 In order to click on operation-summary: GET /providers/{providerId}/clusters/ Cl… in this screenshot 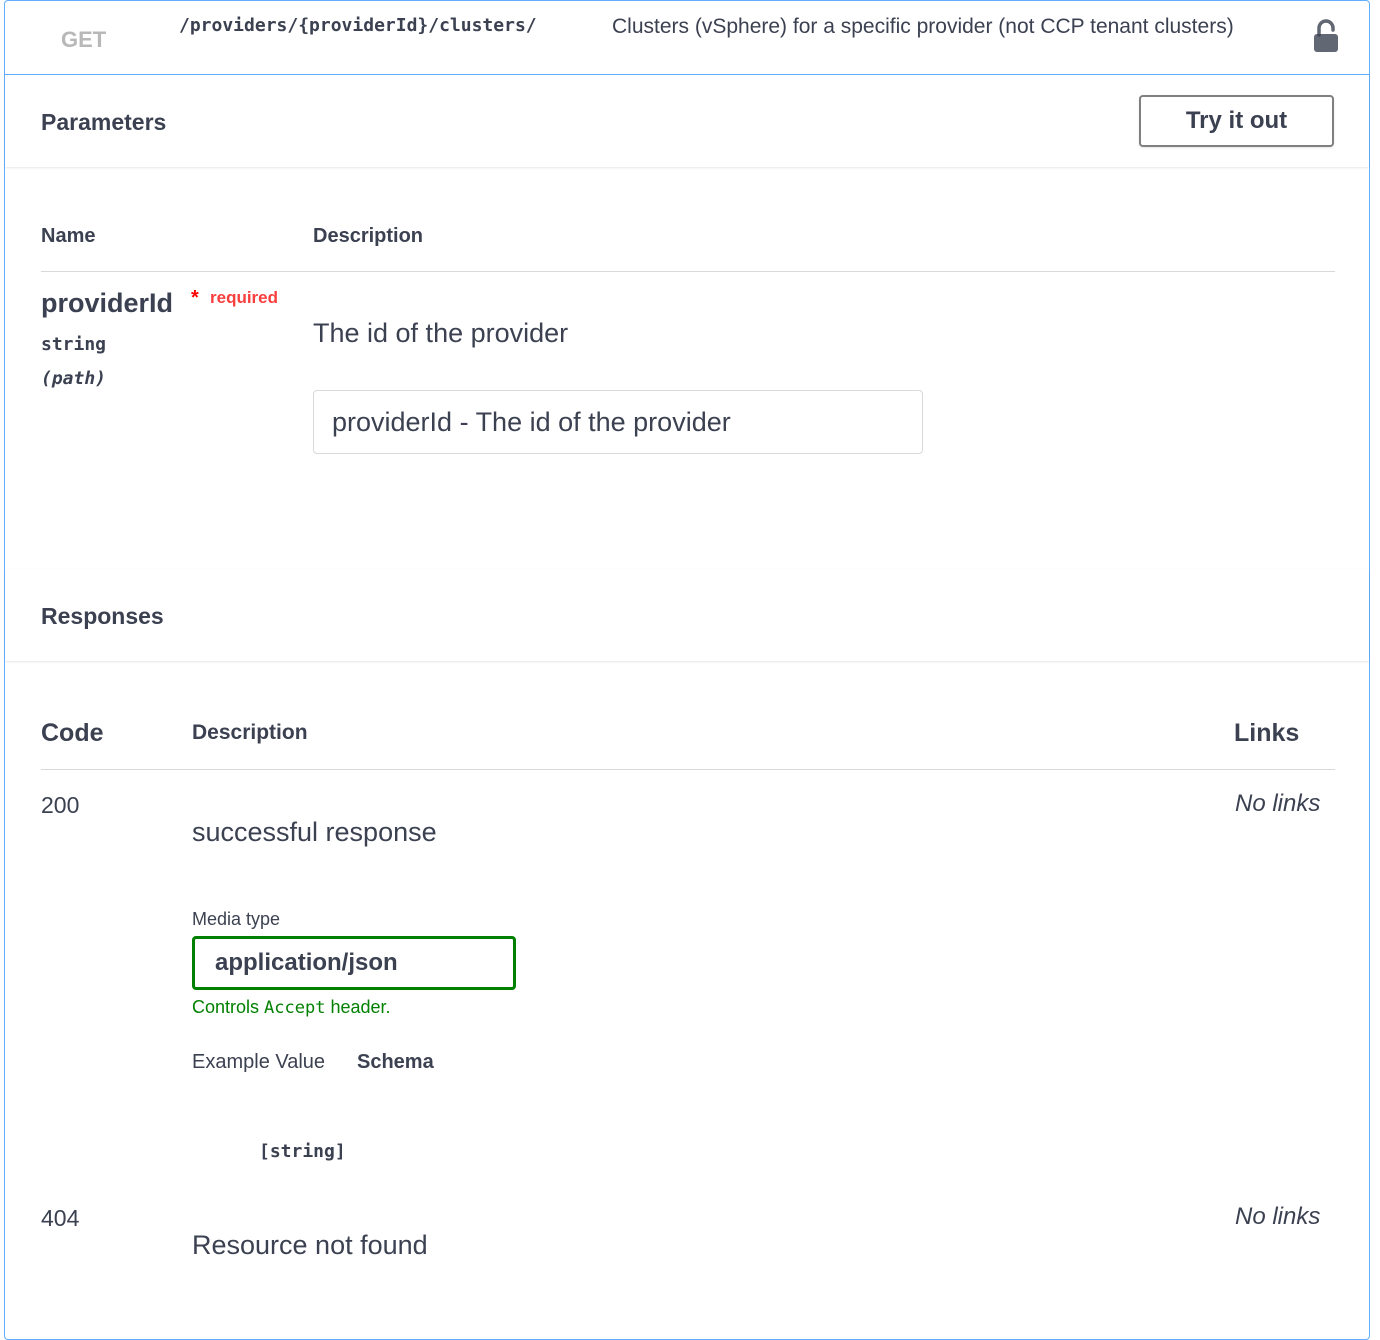, I will do `click(687, 38)`.